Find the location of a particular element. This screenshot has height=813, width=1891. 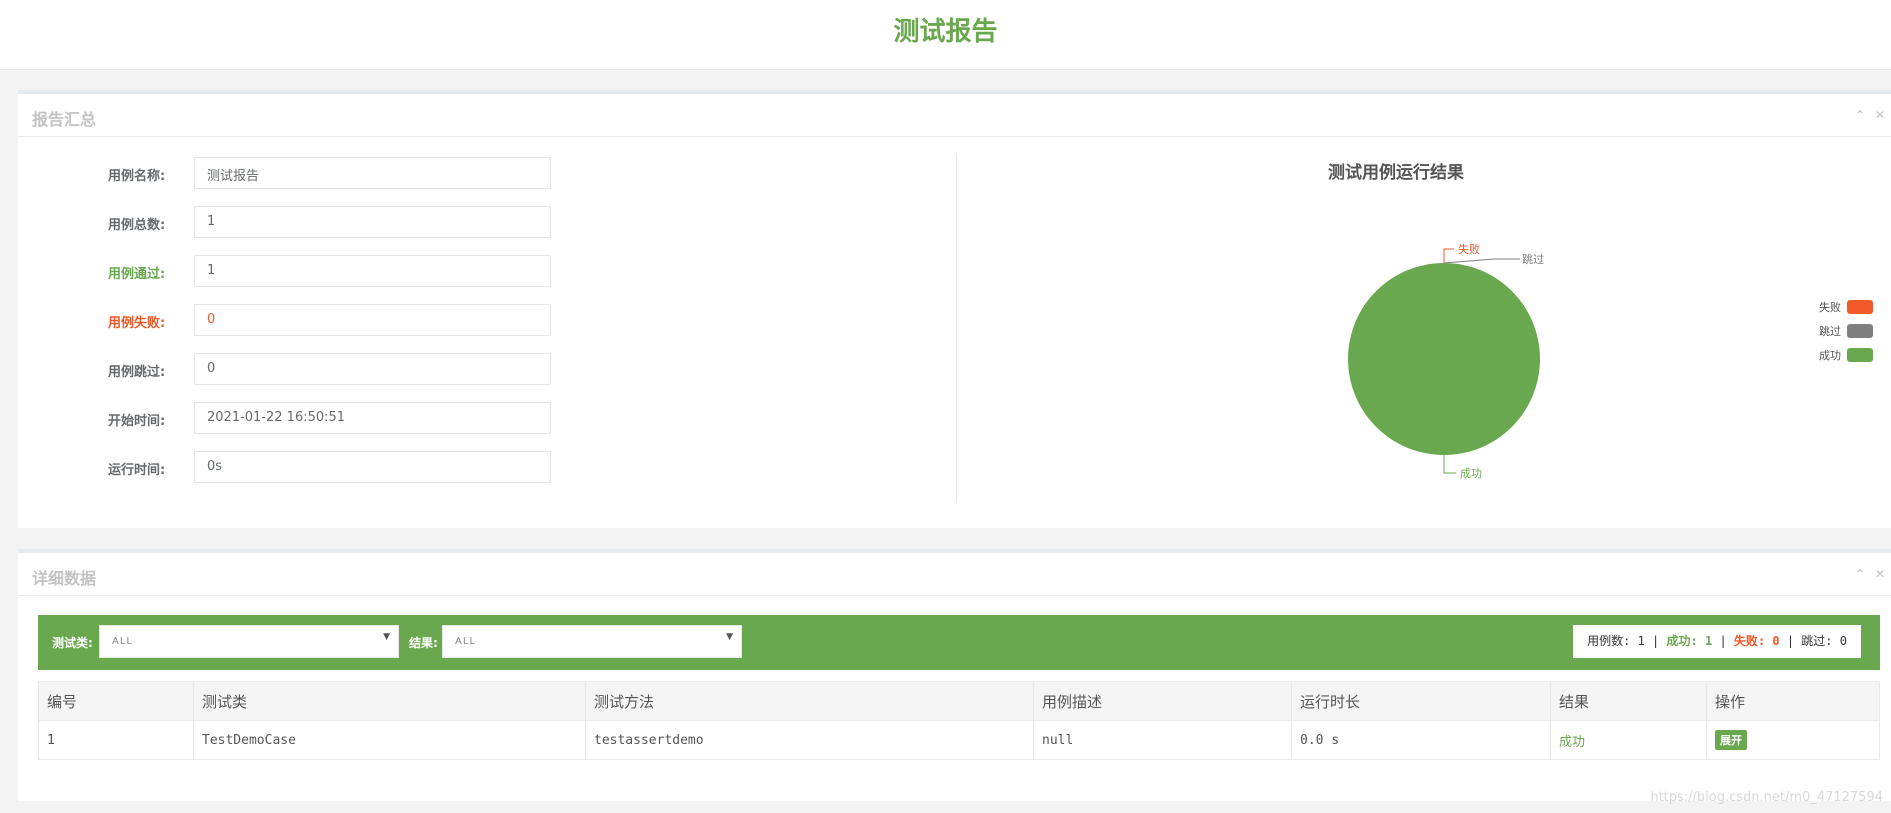

report-header: 测试报告 is located at coordinates (945, 35).